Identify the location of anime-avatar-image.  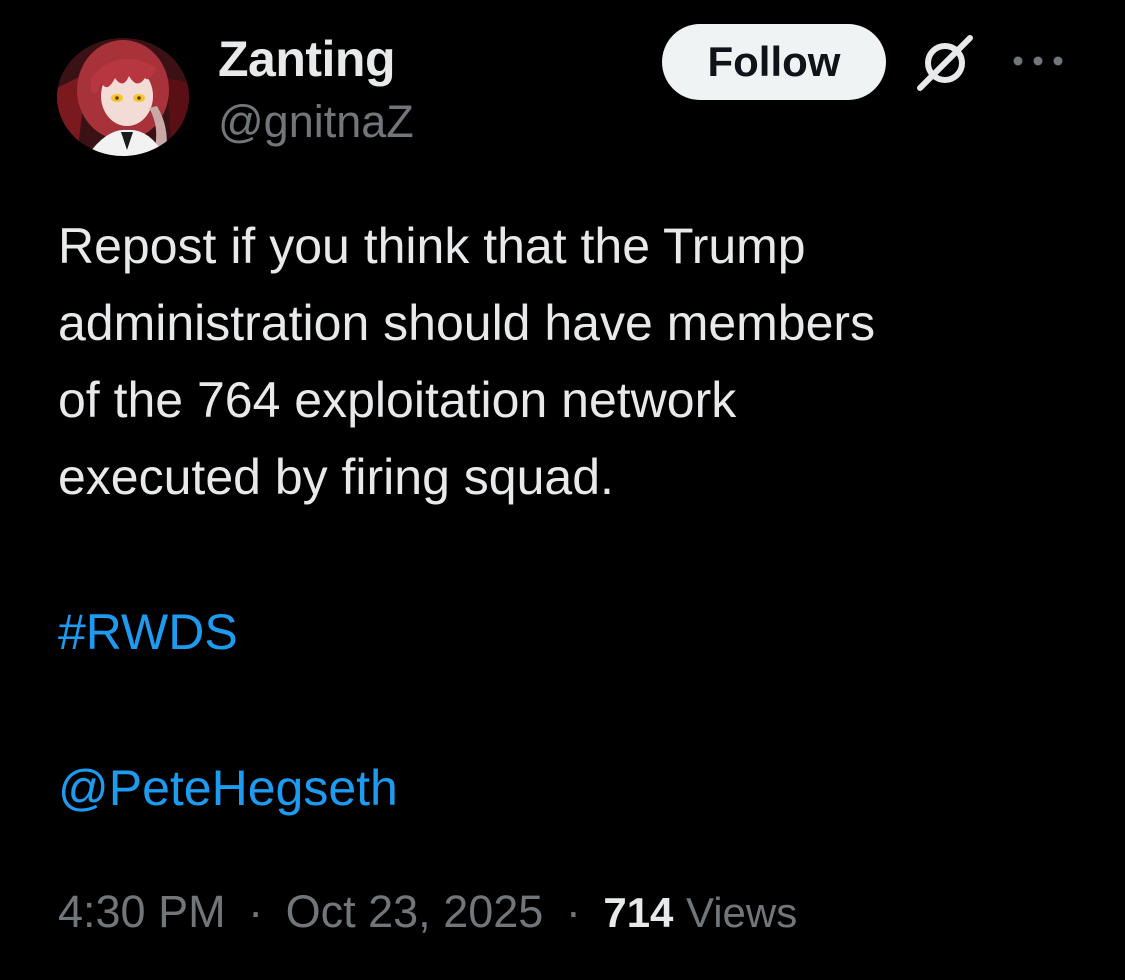
(123, 97).